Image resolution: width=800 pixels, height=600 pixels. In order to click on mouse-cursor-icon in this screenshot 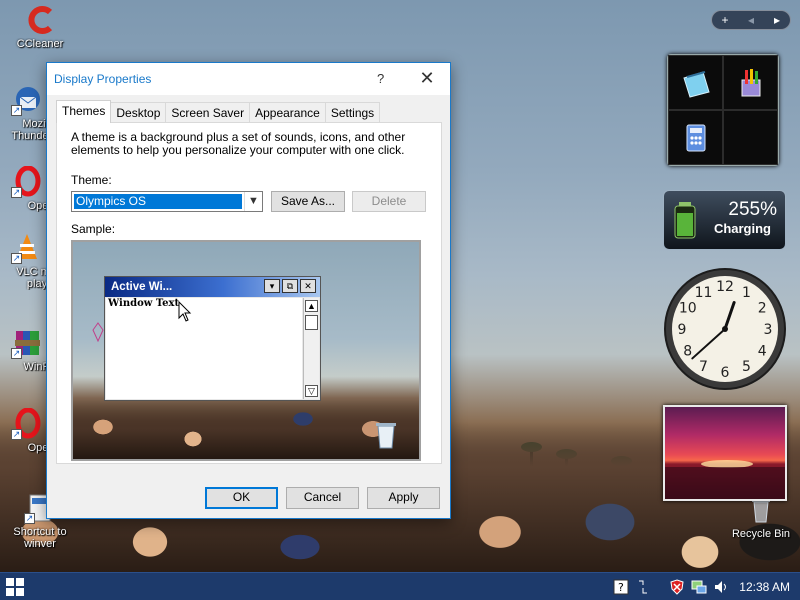, I will do `click(185, 311)`.